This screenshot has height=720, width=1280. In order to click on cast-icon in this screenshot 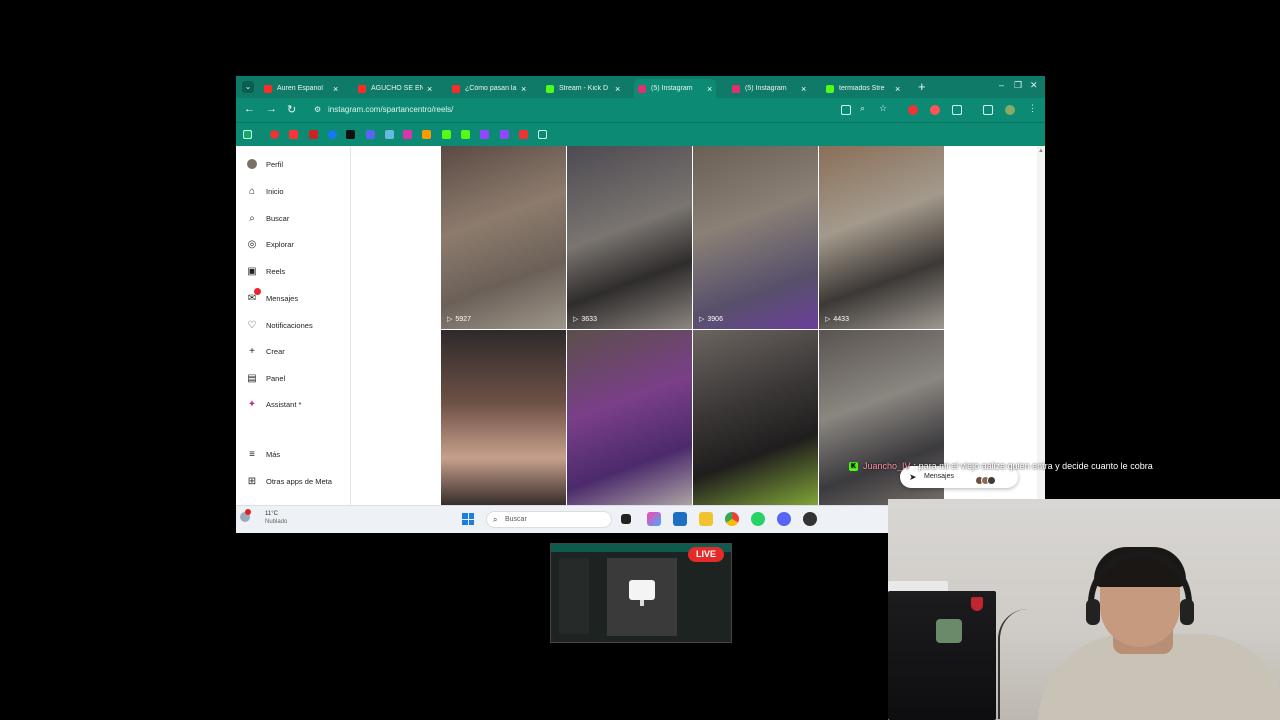, I will do `click(846, 110)`.